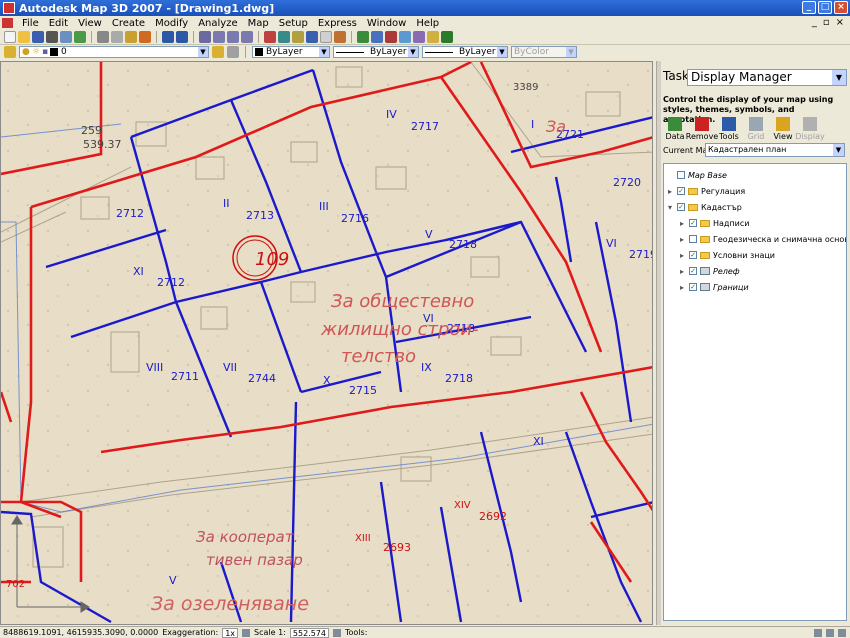  I want to click on exaggeration-icon, so click(246, 632).